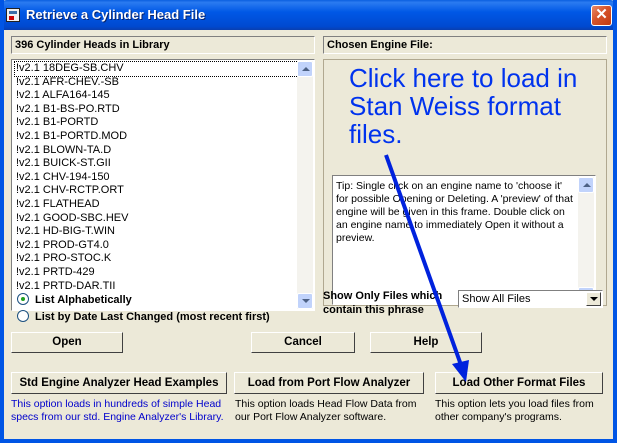 Image resolution: width=617 pixels, height=443 pixels. Describe the element at coordinates (156, 123) in the screenshot. I see `list-item: !v2.1 B1-PORTD` at that location.